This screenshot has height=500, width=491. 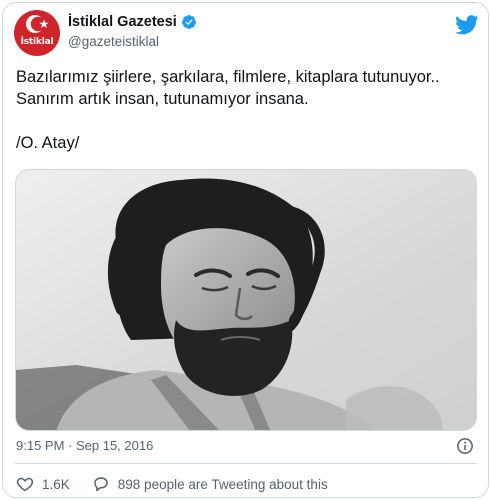 What do you see at coordinates (132, 32) in the screenshot?
I see `account-names: İstiklal Gazetesi @gazeteistiklal` at bounding box center [132, 32].